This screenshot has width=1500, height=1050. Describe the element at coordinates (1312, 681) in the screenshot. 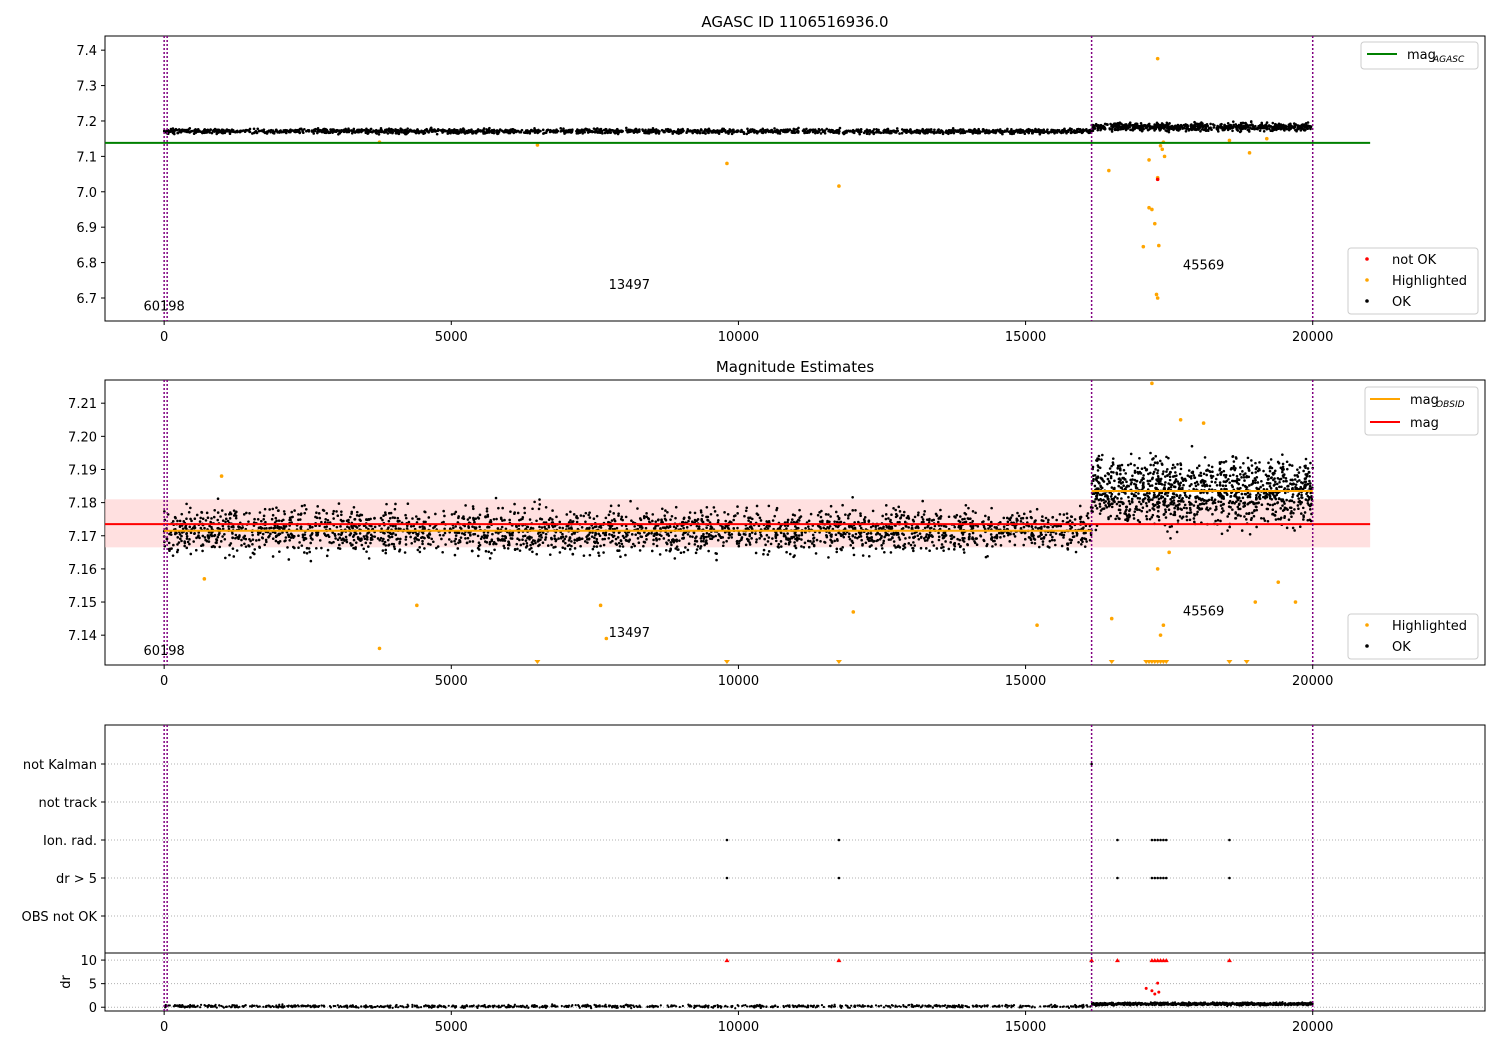

I see `x-tick-label: 20000` at that location.